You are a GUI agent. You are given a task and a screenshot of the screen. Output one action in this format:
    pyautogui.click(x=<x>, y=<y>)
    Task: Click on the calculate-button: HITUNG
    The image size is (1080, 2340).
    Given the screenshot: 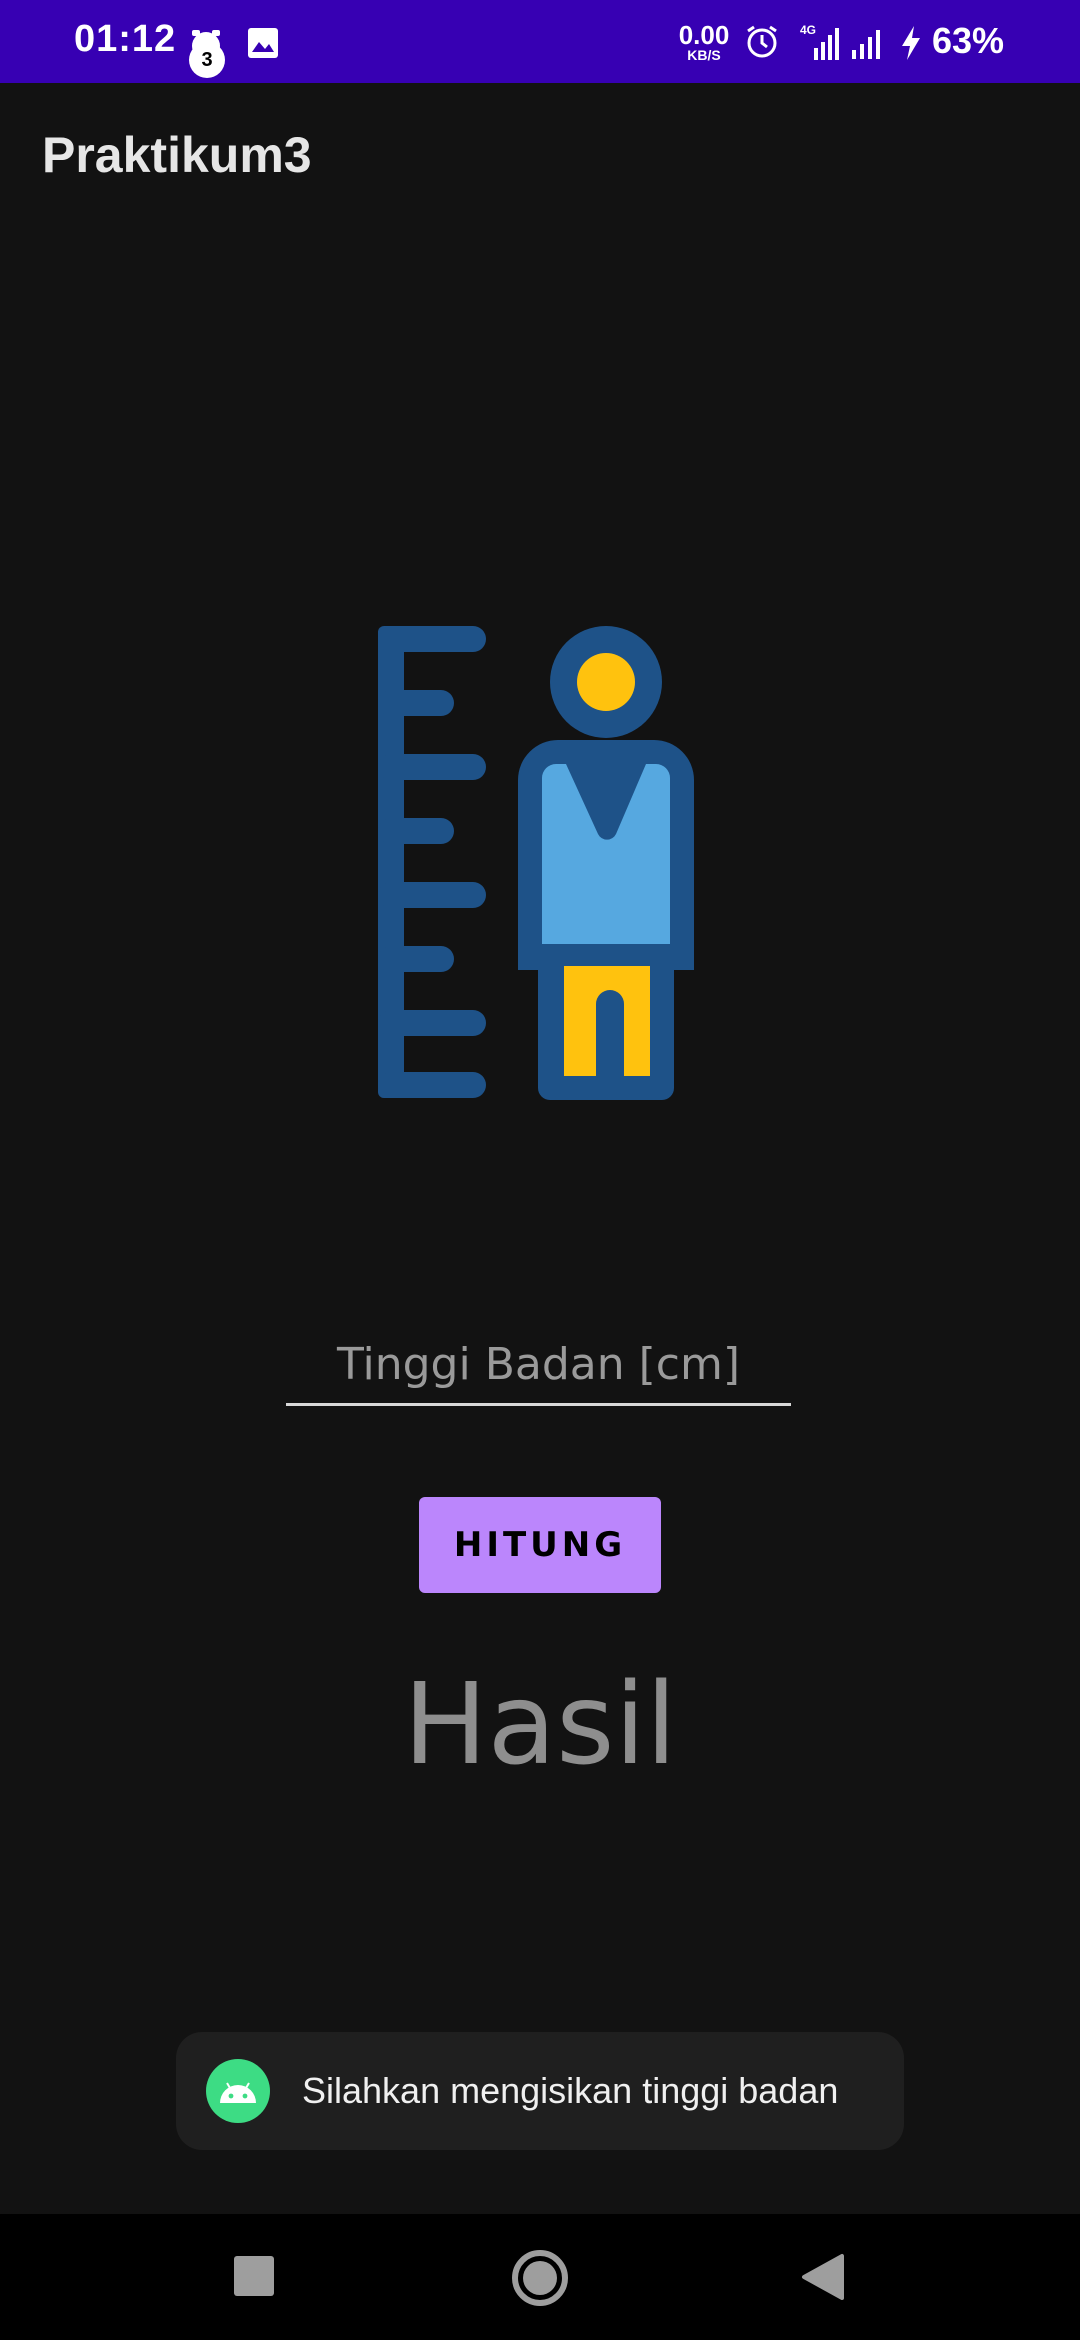 What is the action you would take?
    pyautogui.click(x=540, y=1545)
    